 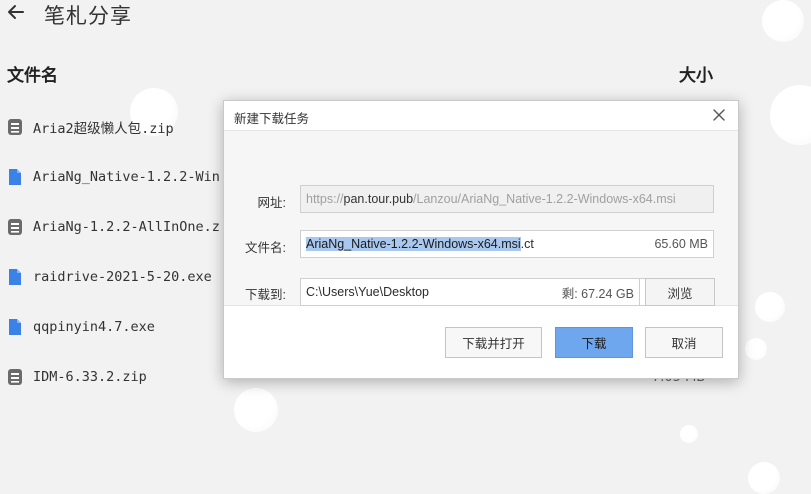 I want to click on arrow-left-icon, so click(x=16, y=12).